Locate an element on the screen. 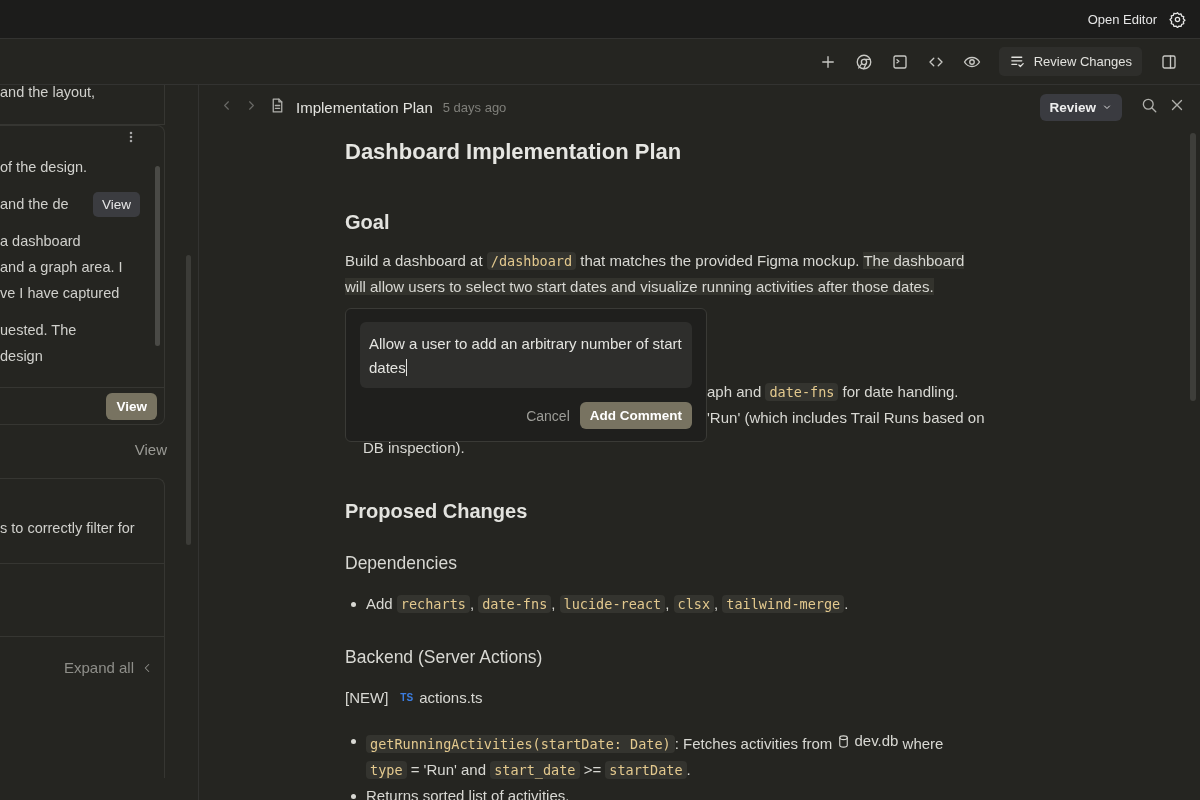  code-snippet: lucide-react is located at coordinates (612, 604).